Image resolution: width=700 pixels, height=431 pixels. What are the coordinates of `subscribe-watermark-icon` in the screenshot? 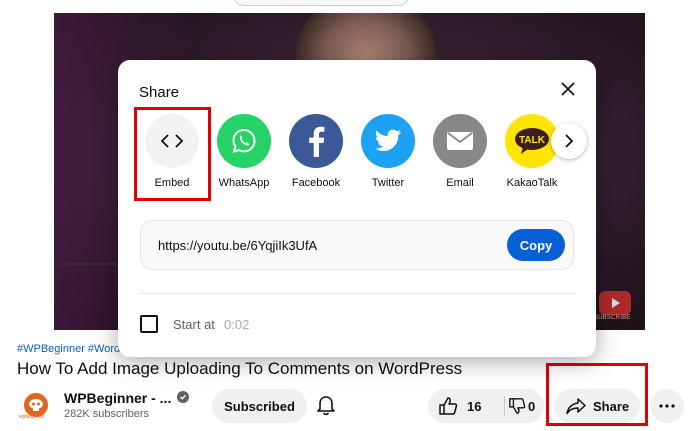 It's located at (615, 303).